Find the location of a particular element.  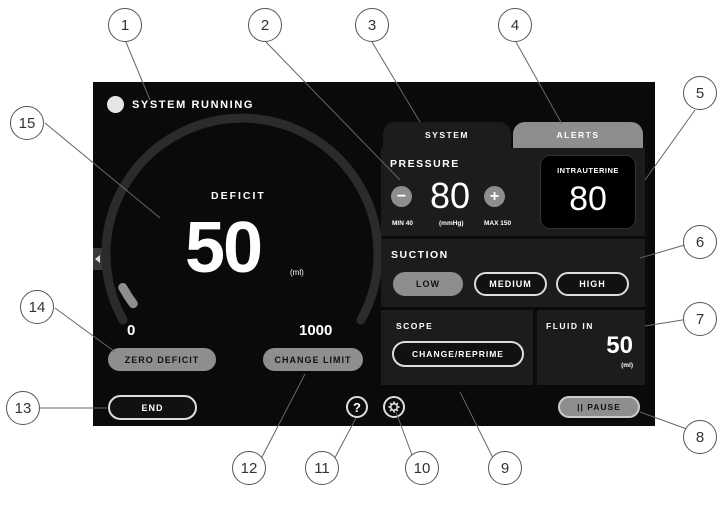

callout-15: 15 is located at coordinates (27, 123).